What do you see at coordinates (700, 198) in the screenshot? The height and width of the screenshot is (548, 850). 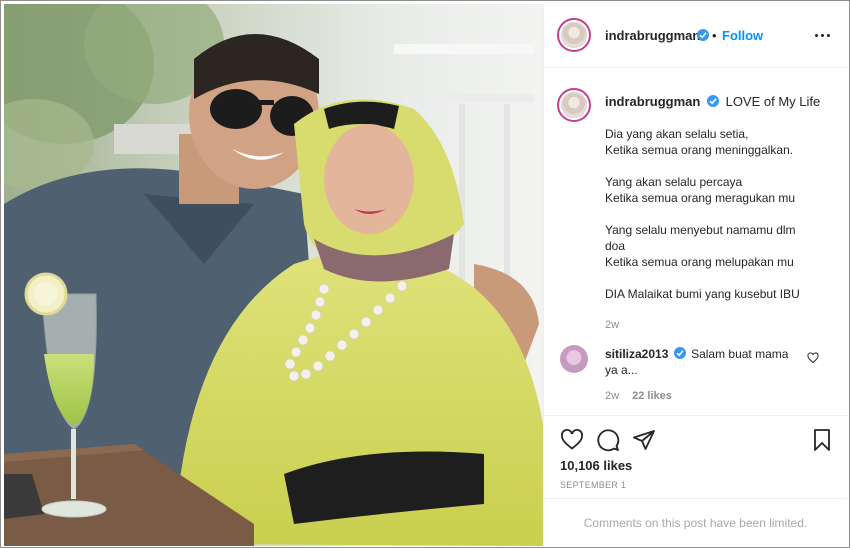 I see `caption-line: Ketika semua orang meragukan mu` at bounding box center [700, 198].